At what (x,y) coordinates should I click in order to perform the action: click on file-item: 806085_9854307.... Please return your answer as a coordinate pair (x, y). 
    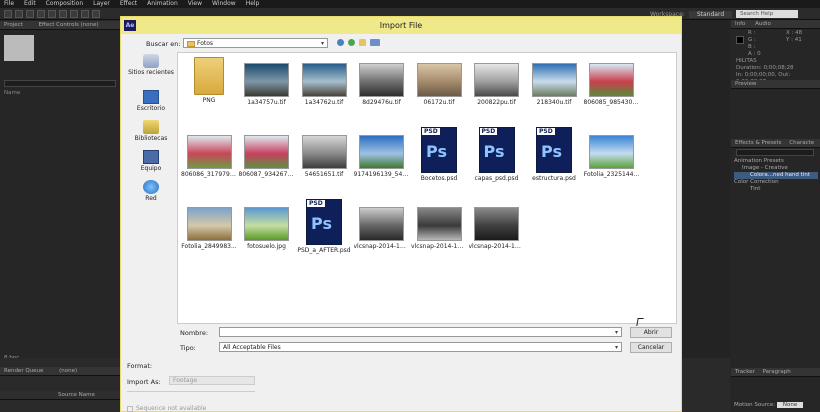
    Looking at the image, I should click on (612, 84).